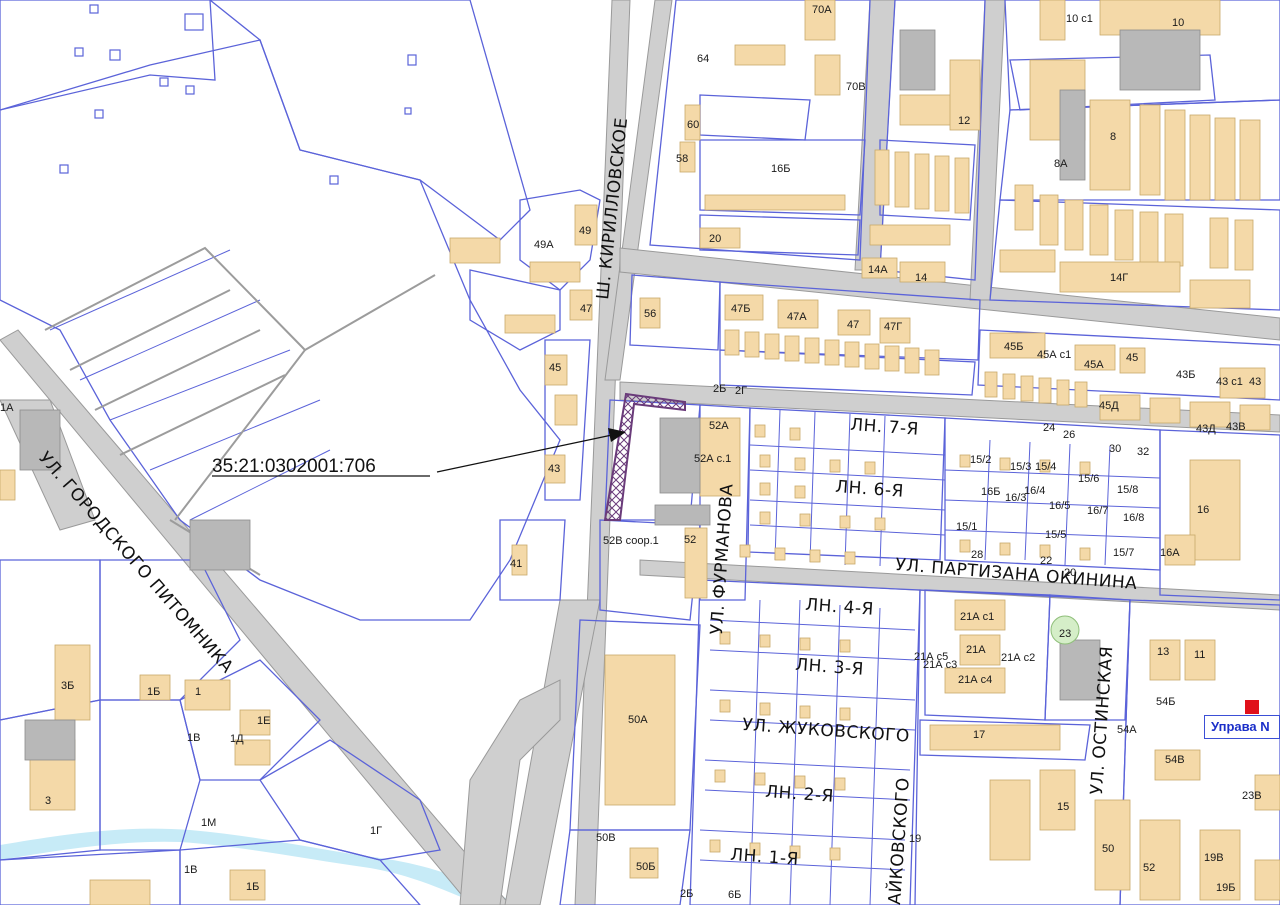 This screenshot has width=1280, height=905. I want to click on house-number: 50А, so click(638, 720).